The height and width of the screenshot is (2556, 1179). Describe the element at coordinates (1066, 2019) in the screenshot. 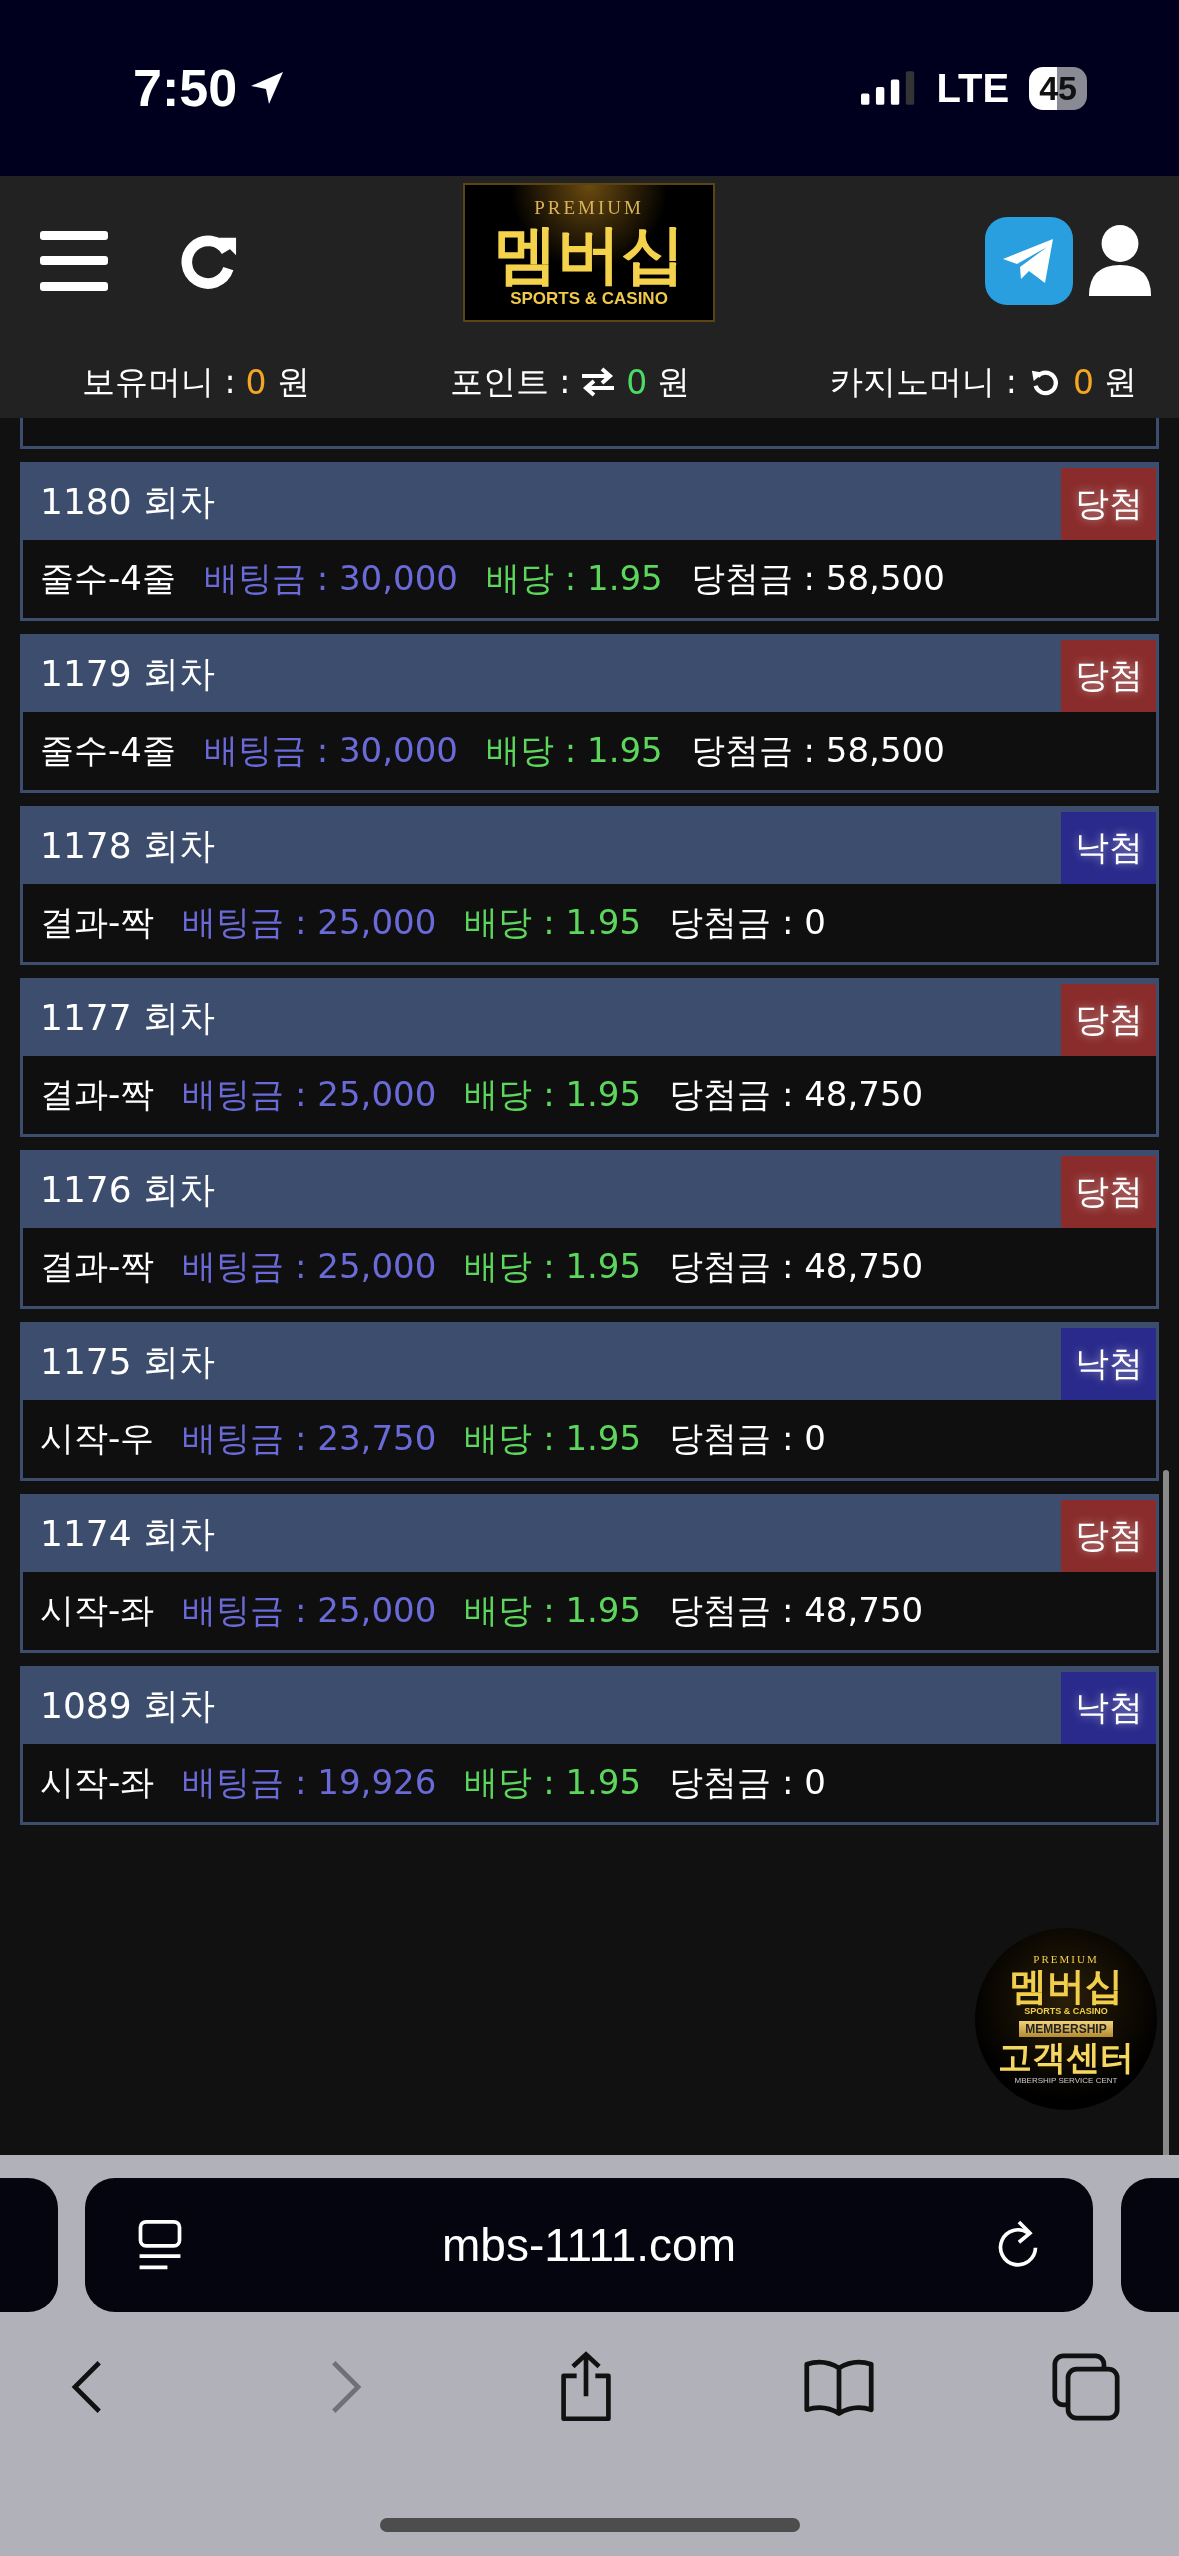

I see `support-center-button: PREMIUM 멤버십 SPORTS & CASINO MEMBERSHIP 고객센터 MBERSHIP SERVICE CENT` at that location.